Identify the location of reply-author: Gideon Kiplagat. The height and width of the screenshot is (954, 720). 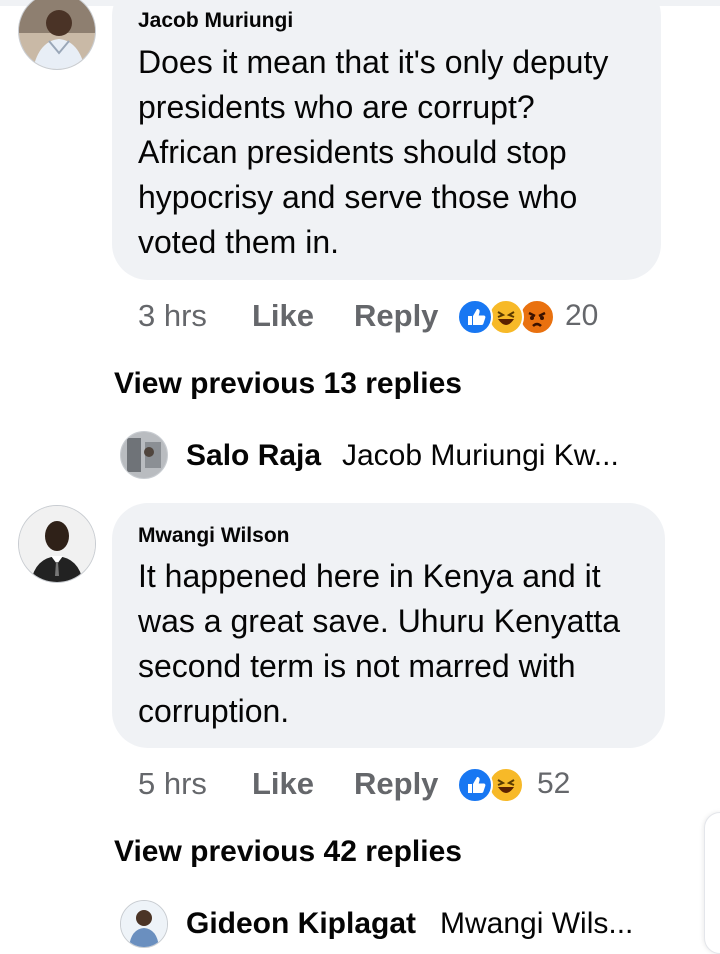
(301, 924).